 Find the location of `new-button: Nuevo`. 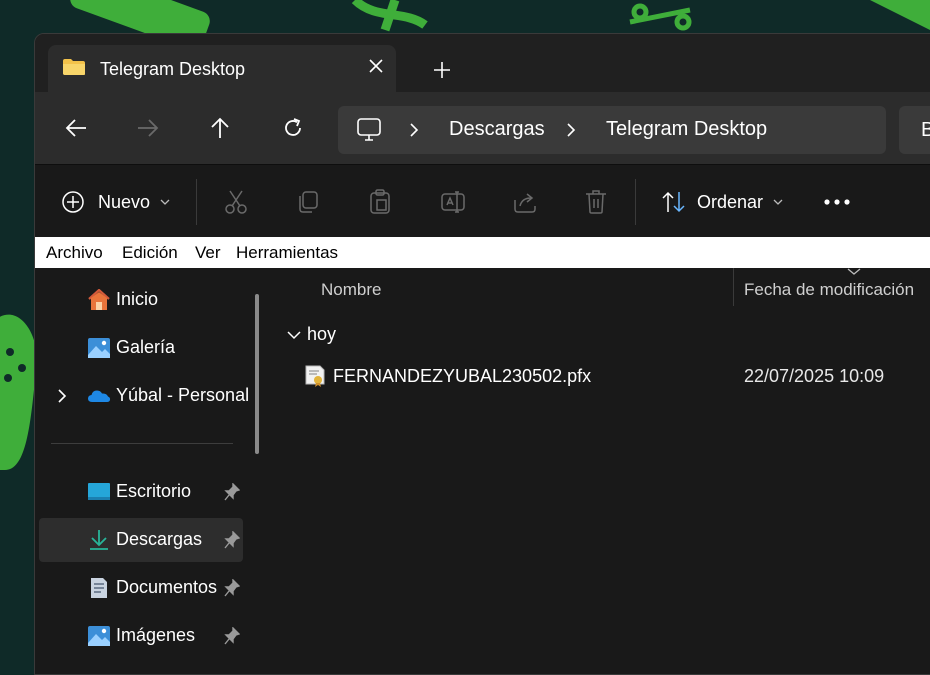

new-button: Nuevo is located at coordinates (115, 202).